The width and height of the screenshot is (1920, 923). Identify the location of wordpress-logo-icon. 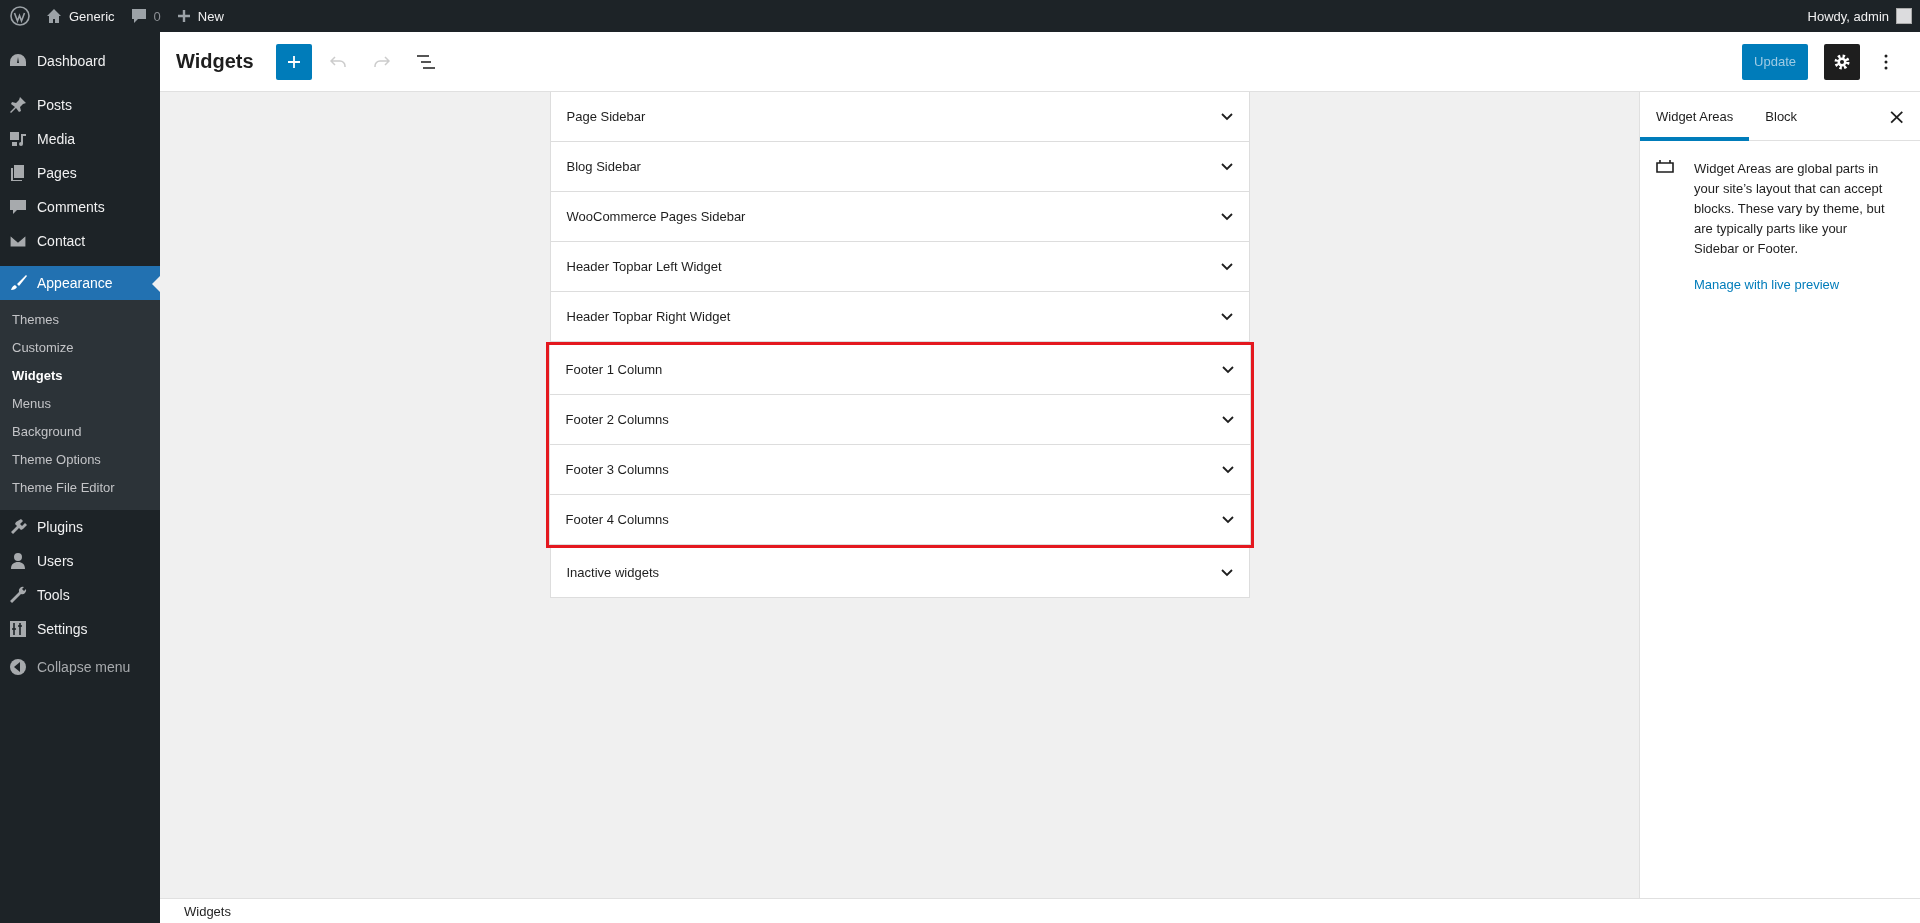
(20, 16).